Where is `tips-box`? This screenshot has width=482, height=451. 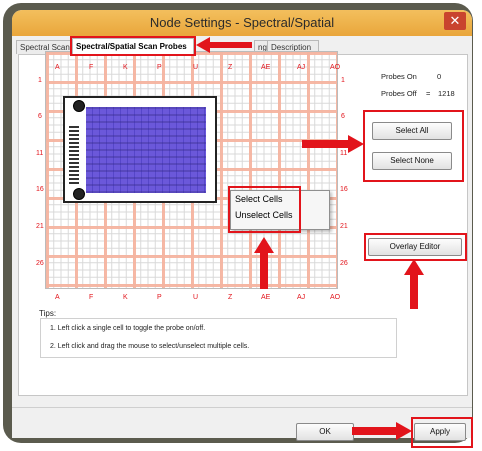
tips-box is located at coordinates (218, 338).